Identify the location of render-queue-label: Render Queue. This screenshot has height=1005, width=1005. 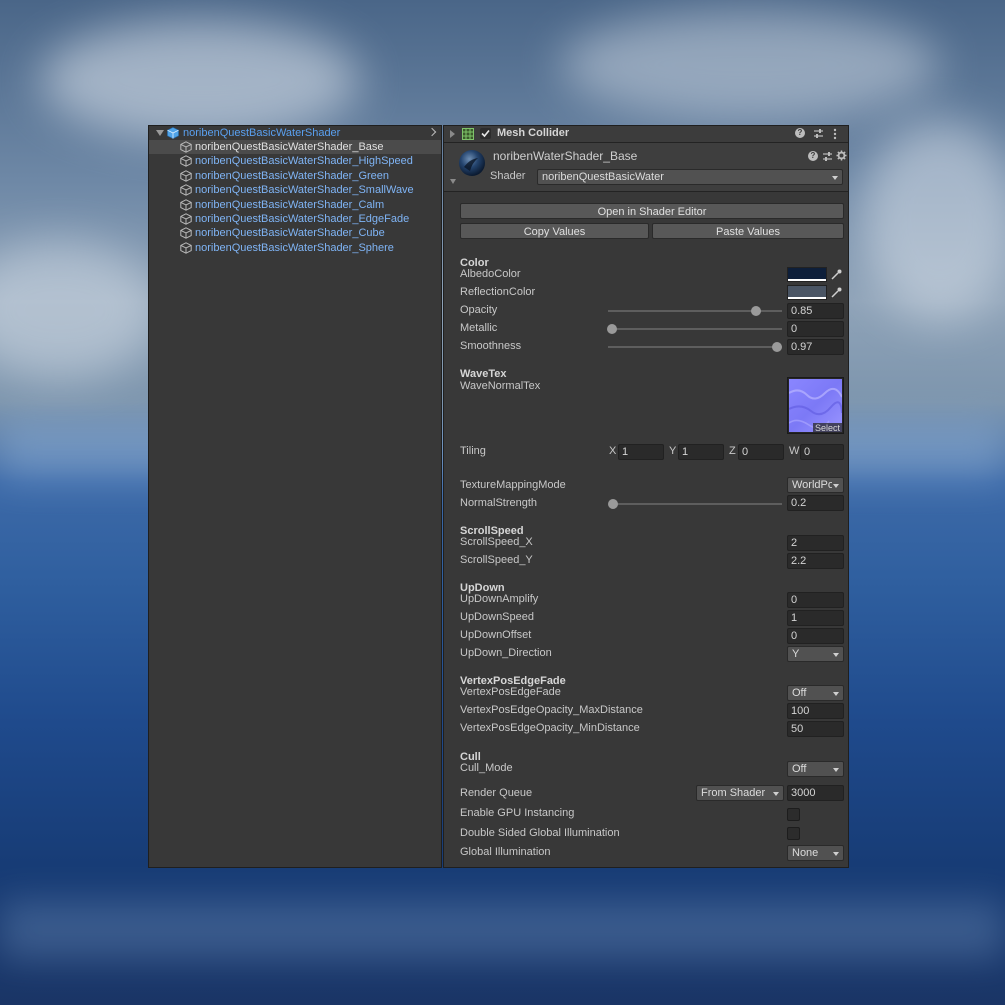
(496, 793).